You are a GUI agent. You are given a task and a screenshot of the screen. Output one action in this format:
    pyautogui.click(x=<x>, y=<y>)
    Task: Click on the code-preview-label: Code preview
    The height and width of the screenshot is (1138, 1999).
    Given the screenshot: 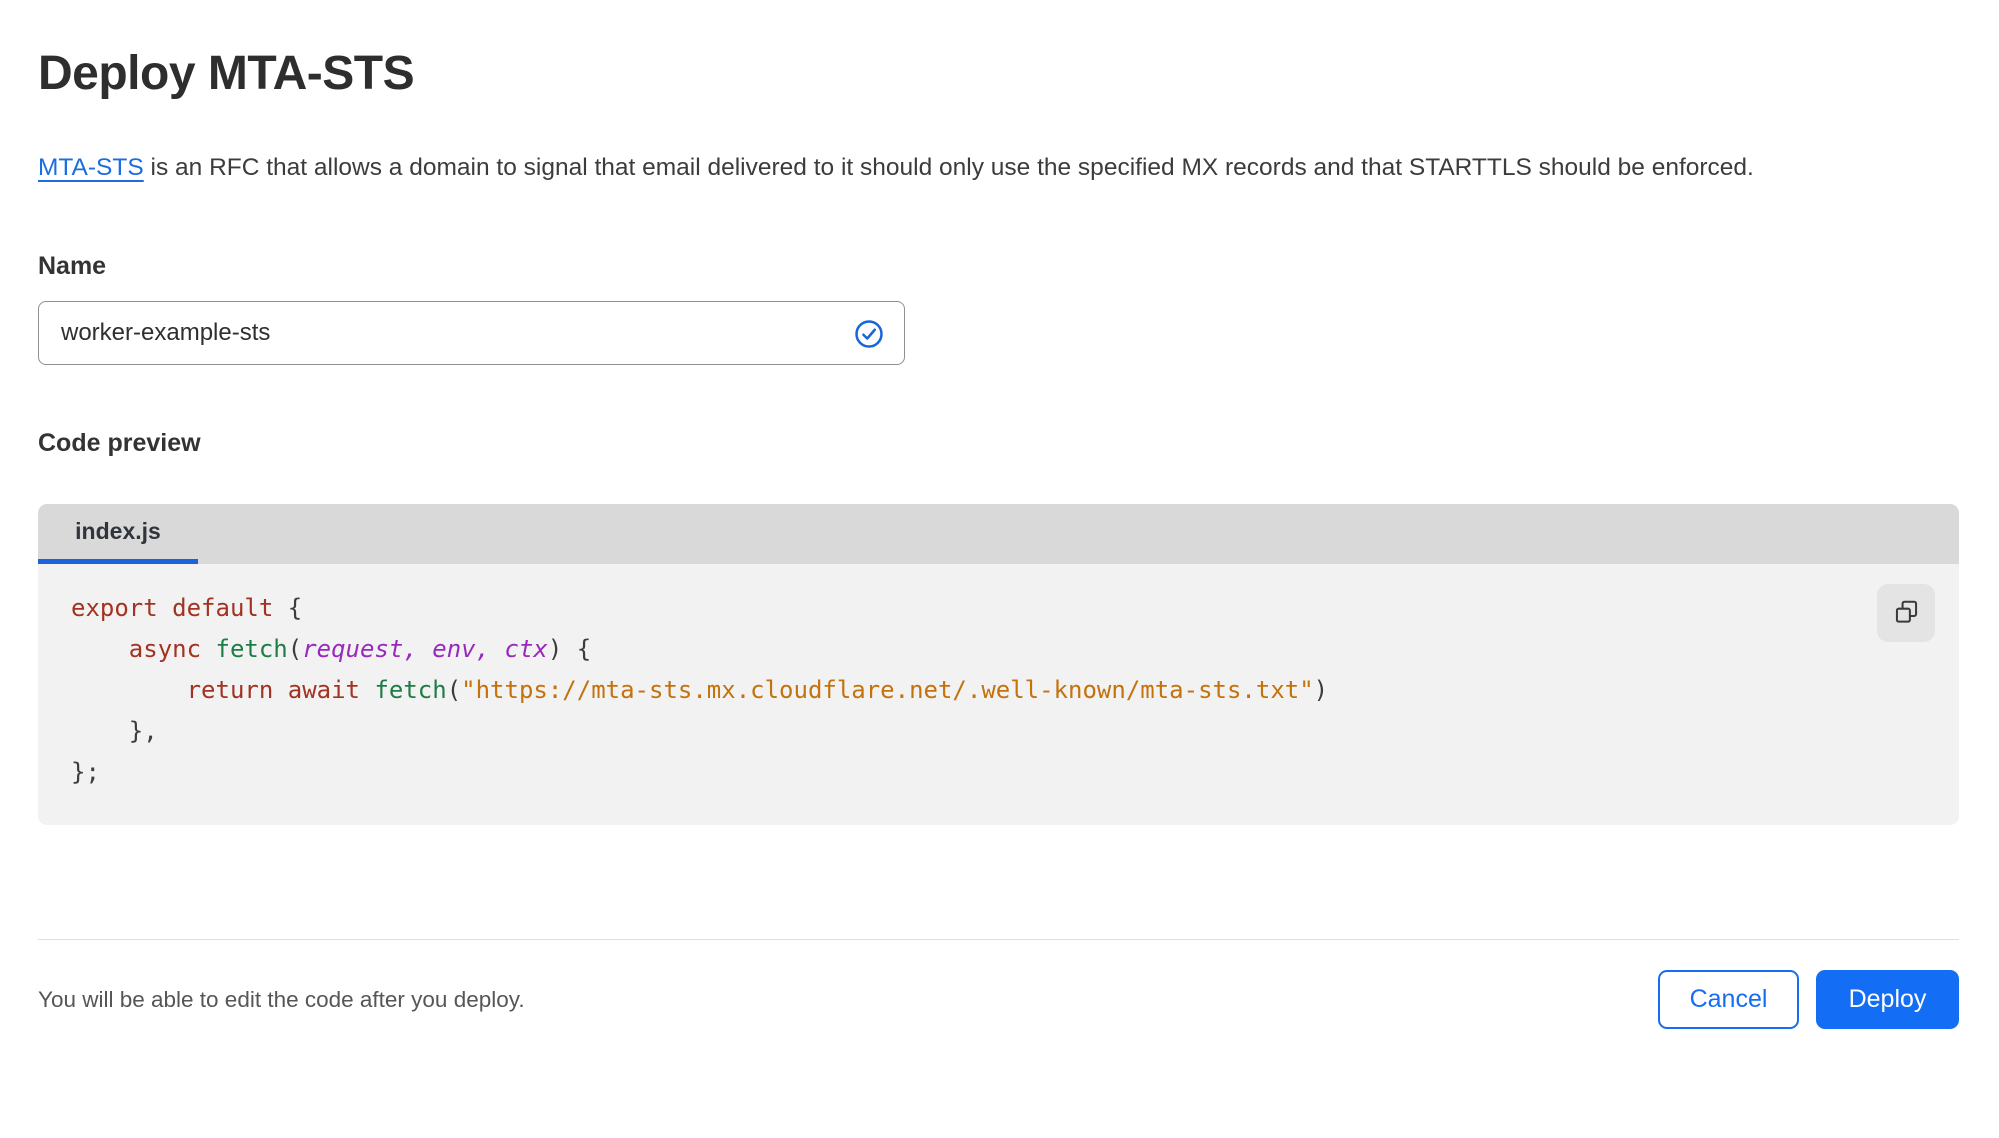 What is the action you would take?
    pyautogui.click(x=119, y=443)
    